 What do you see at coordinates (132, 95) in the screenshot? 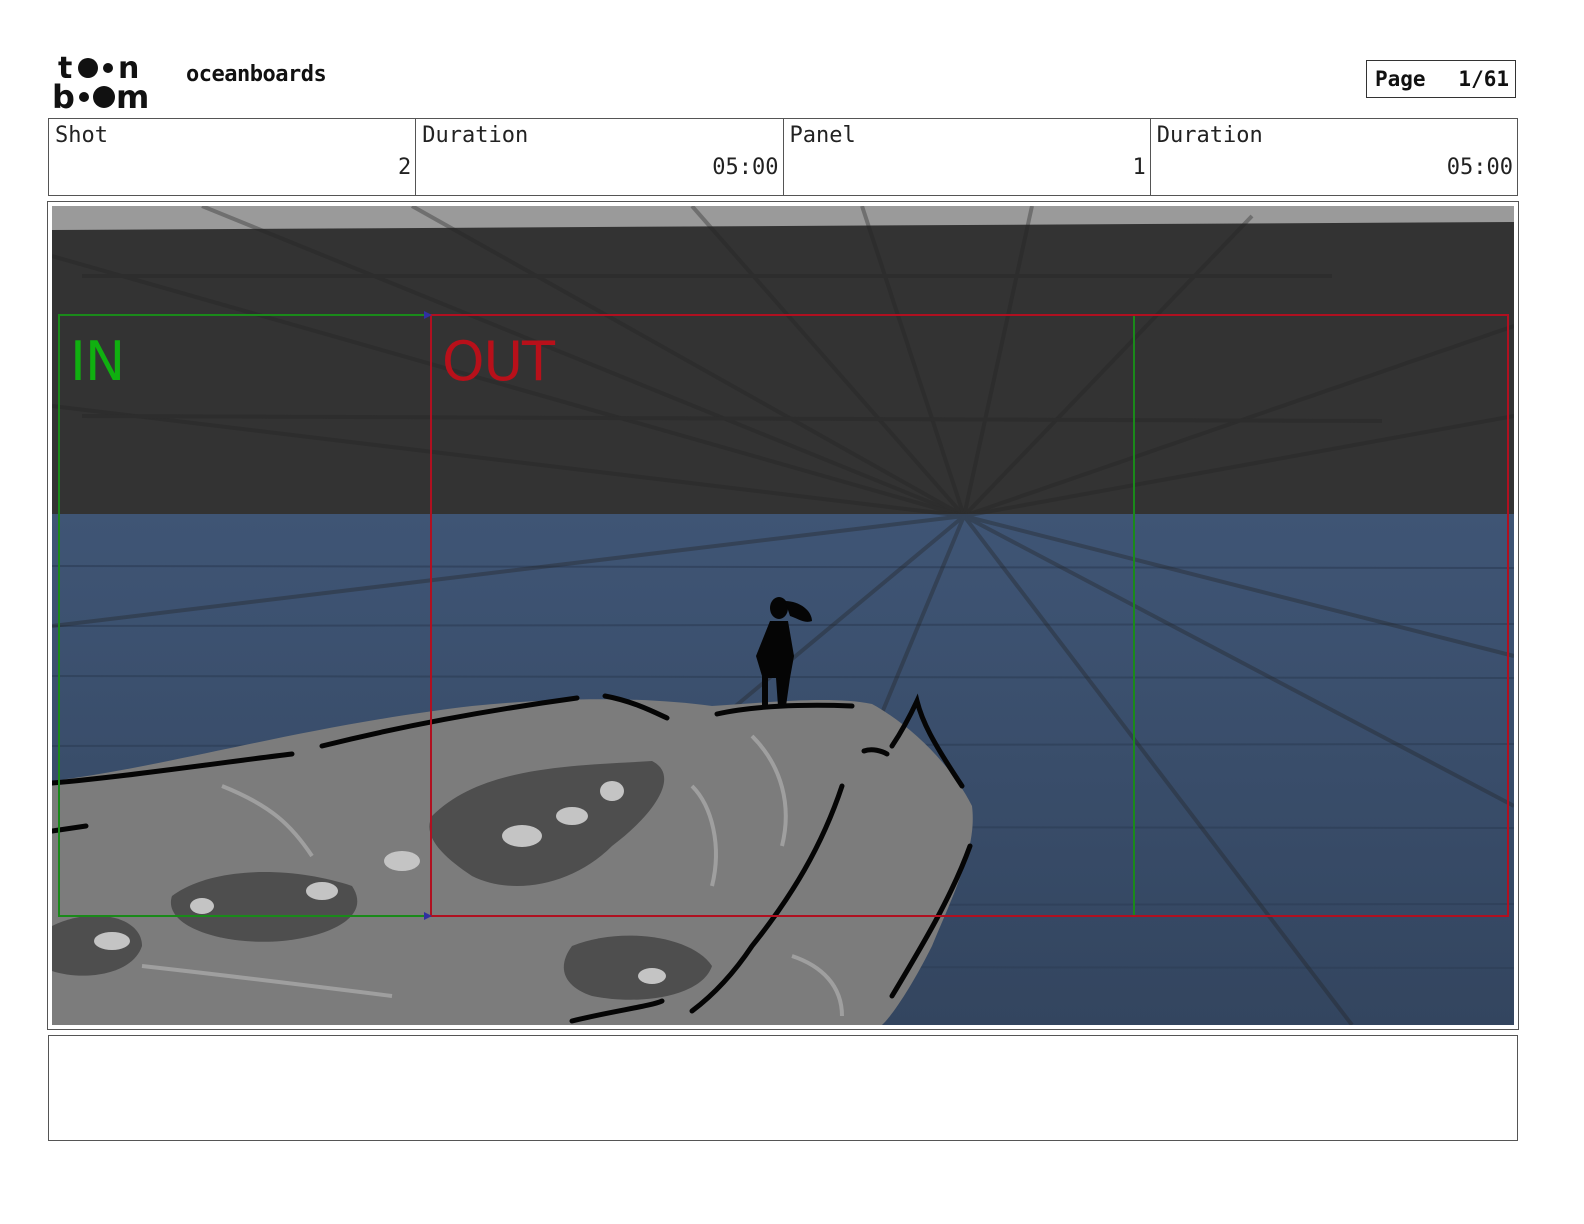
I see `svg-text: m` at bounding box center [132, 95].